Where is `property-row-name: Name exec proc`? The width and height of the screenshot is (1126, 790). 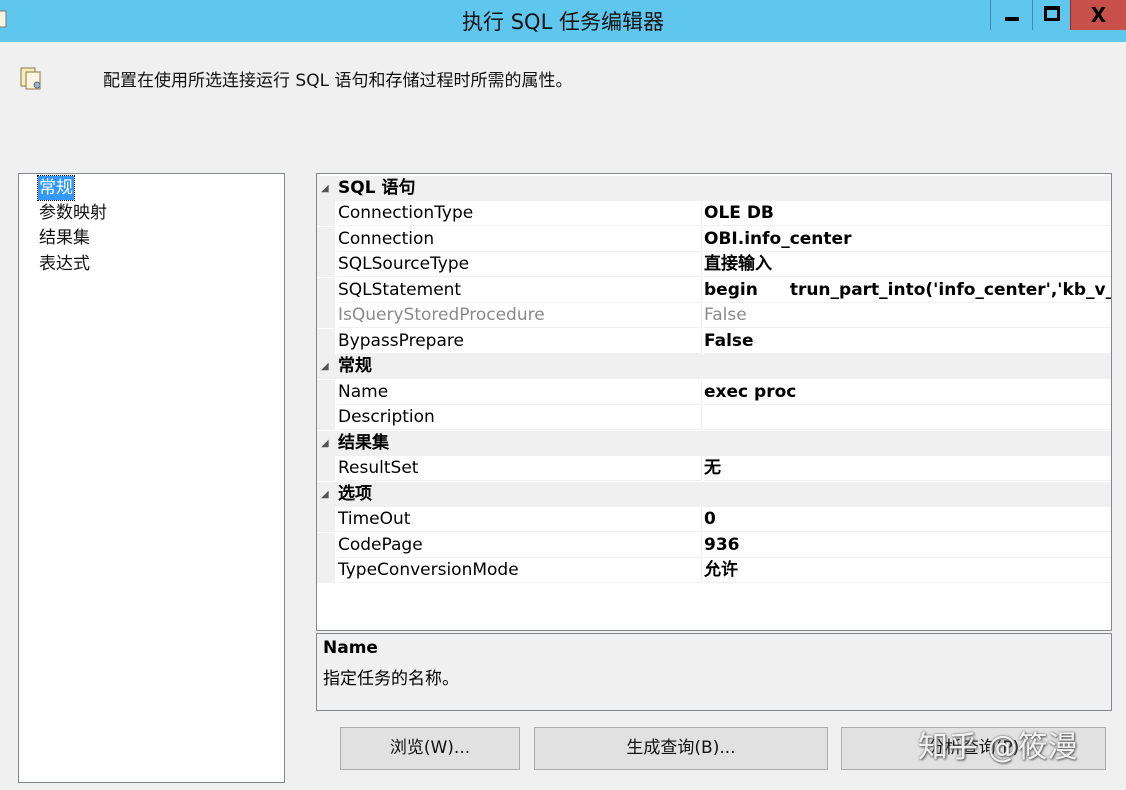 property-row-name: Name exec proc is located at coordinates (714, 392).